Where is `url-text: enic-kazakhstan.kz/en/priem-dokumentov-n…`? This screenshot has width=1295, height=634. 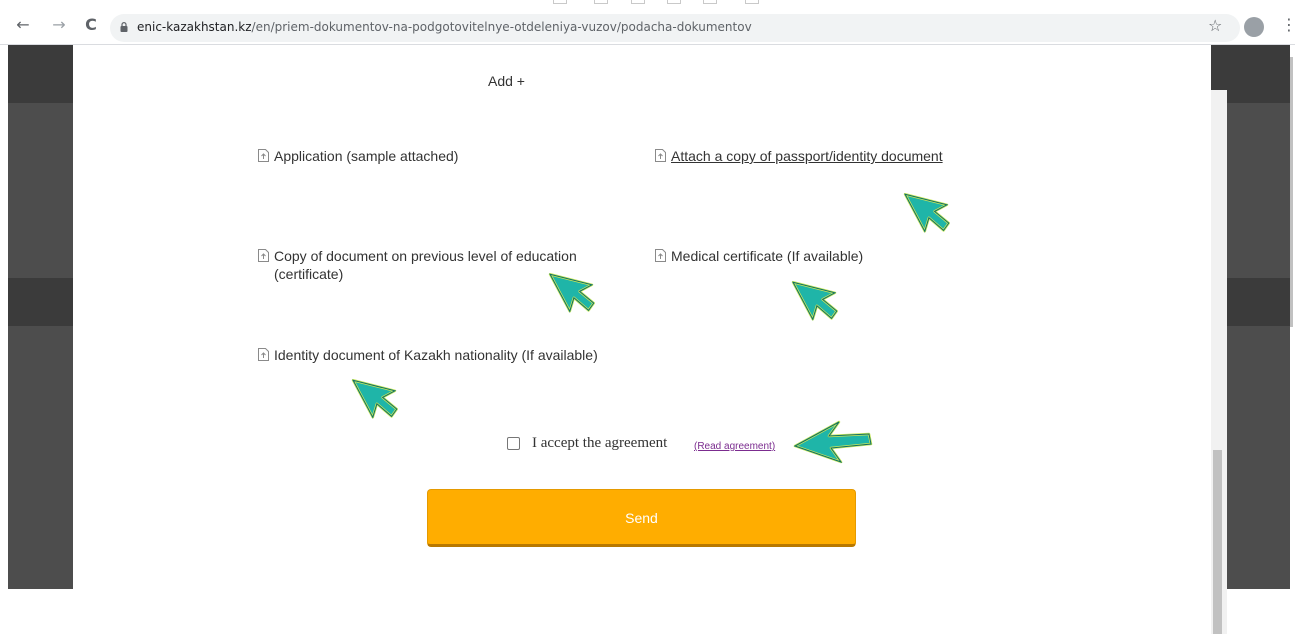
url-text: enic-kazakhstan.kz/en/priem-dokumentov-n… is located at coordinates (444, 27).